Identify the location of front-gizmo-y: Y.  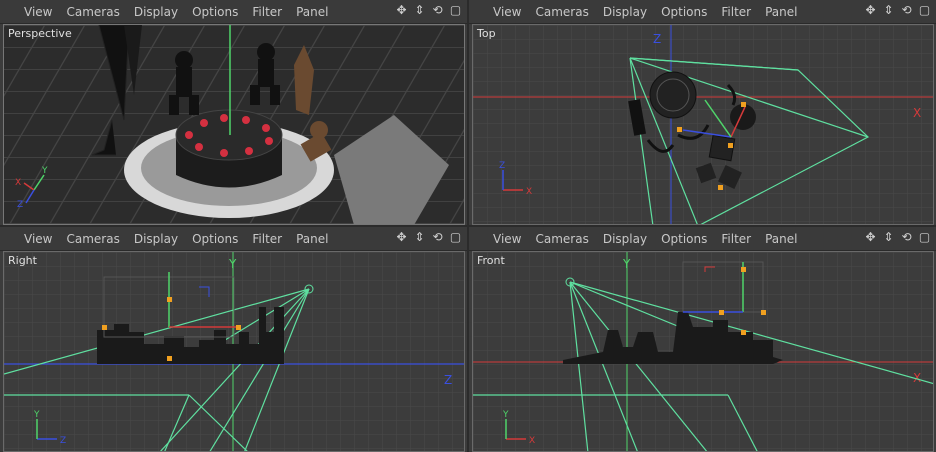
(505, 415).